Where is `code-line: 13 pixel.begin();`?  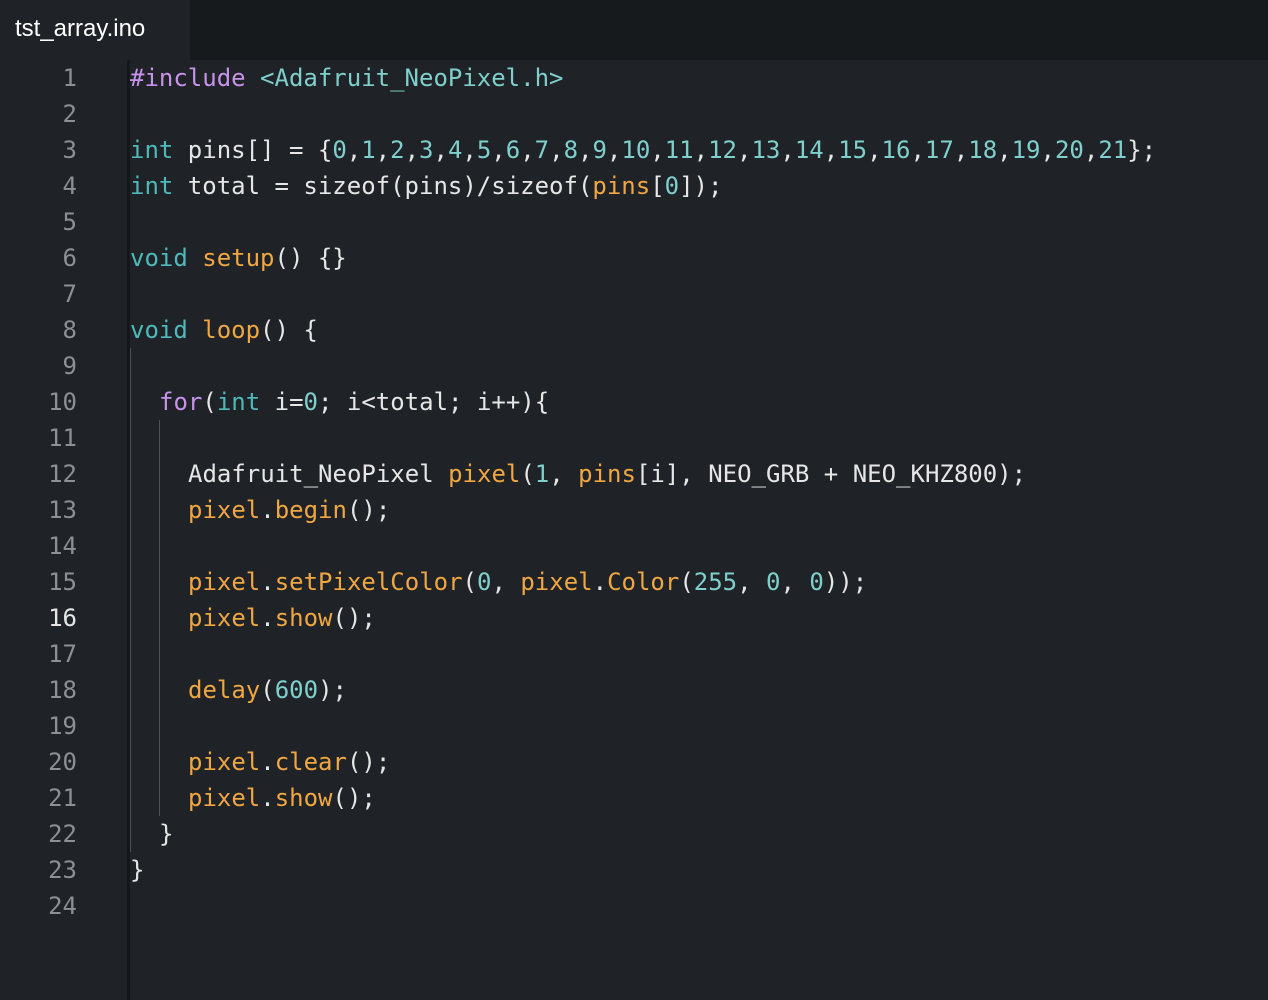 code-line: 13 pixel.begin(); is located at coordinates (634, 510).